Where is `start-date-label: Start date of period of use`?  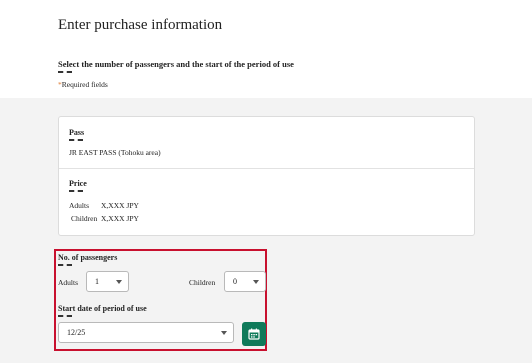
start-date-label: Start date of period of use is located at coordinates (102, 310).